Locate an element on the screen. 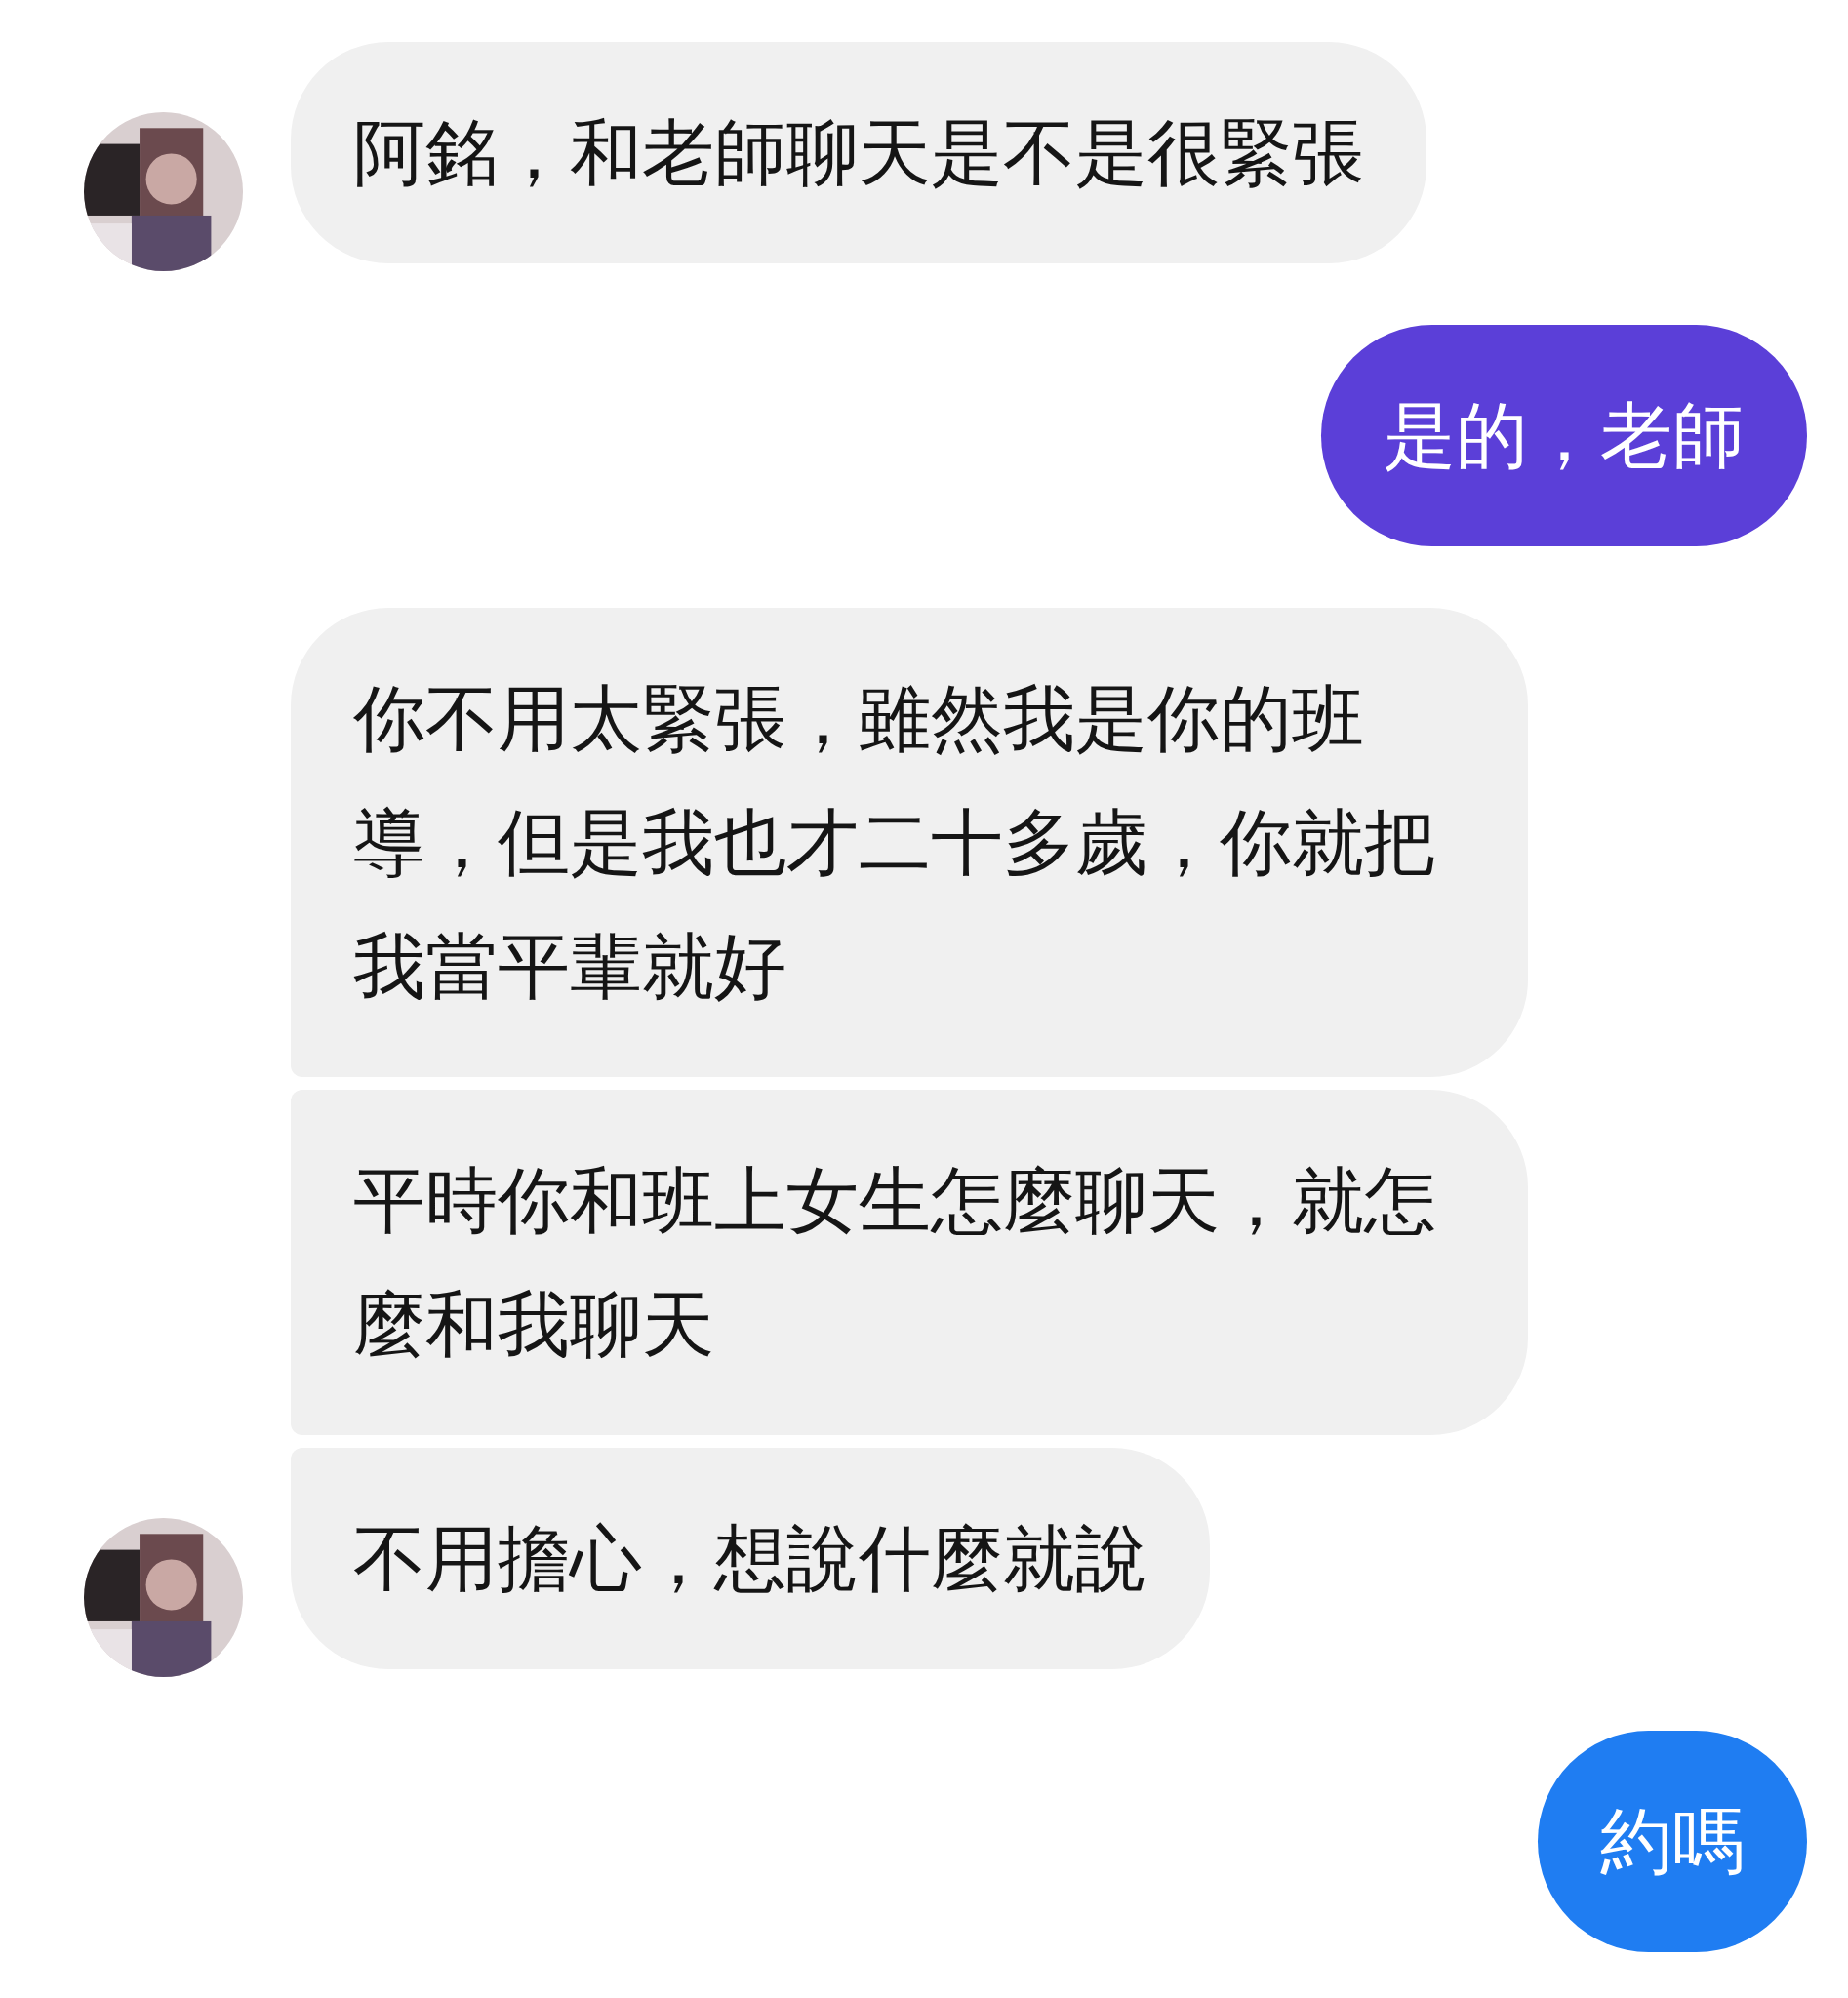 The image size is (1848, 1998). message-bubble: 約嗎 is located at coordinates (1673, 1841).